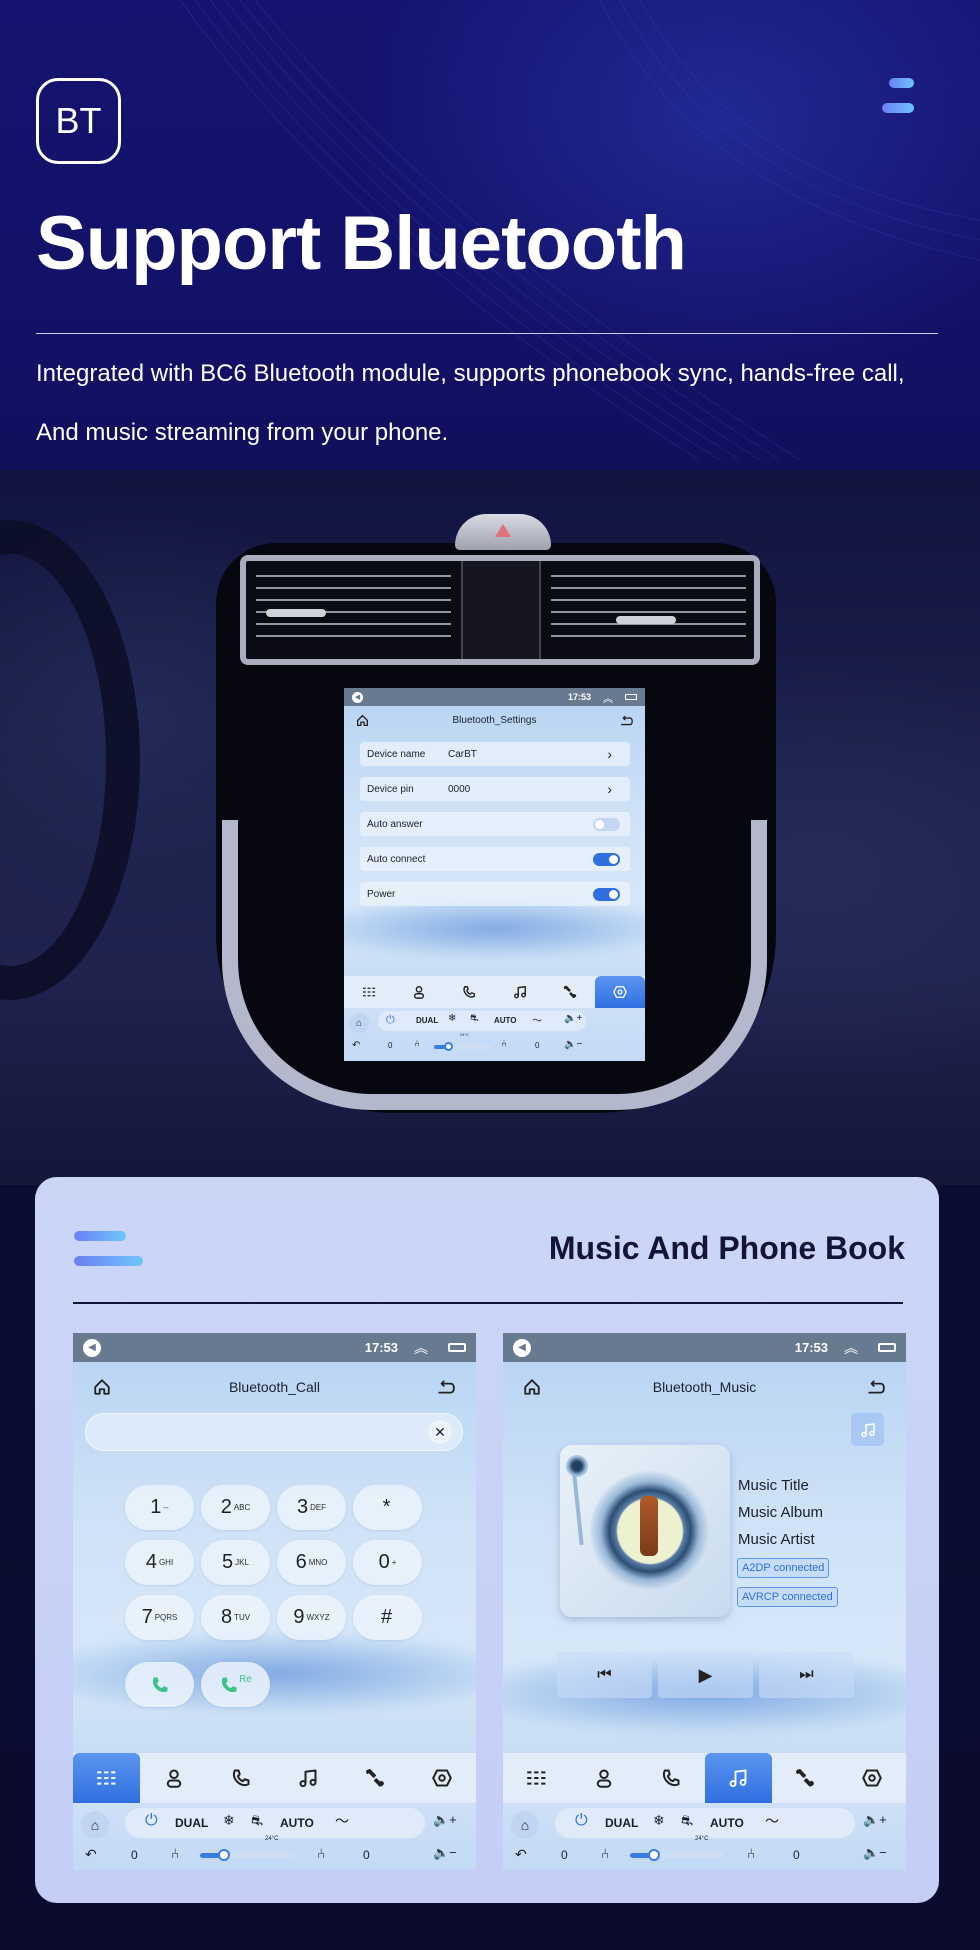 The height and width of the screenshot is (1950, 980). What do you see at coordinates (235, 1684) in the screenshot?
I see `redial-button: Re` at bounding box center [235, 1684].